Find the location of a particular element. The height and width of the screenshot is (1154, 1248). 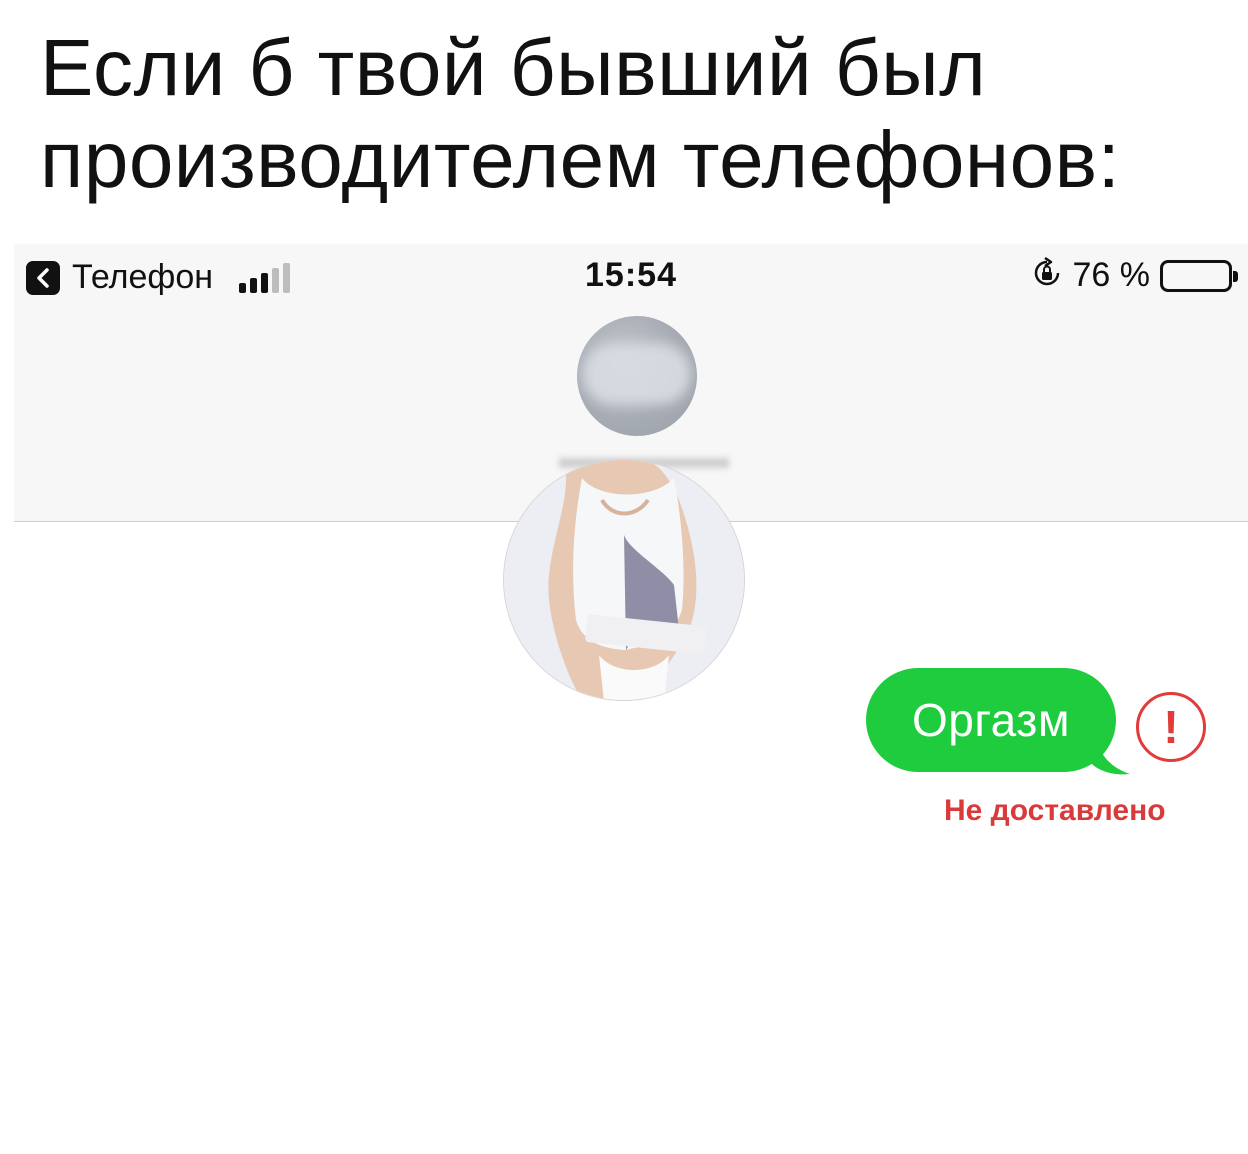

battery-tip is located at coordinates (1235, 276).